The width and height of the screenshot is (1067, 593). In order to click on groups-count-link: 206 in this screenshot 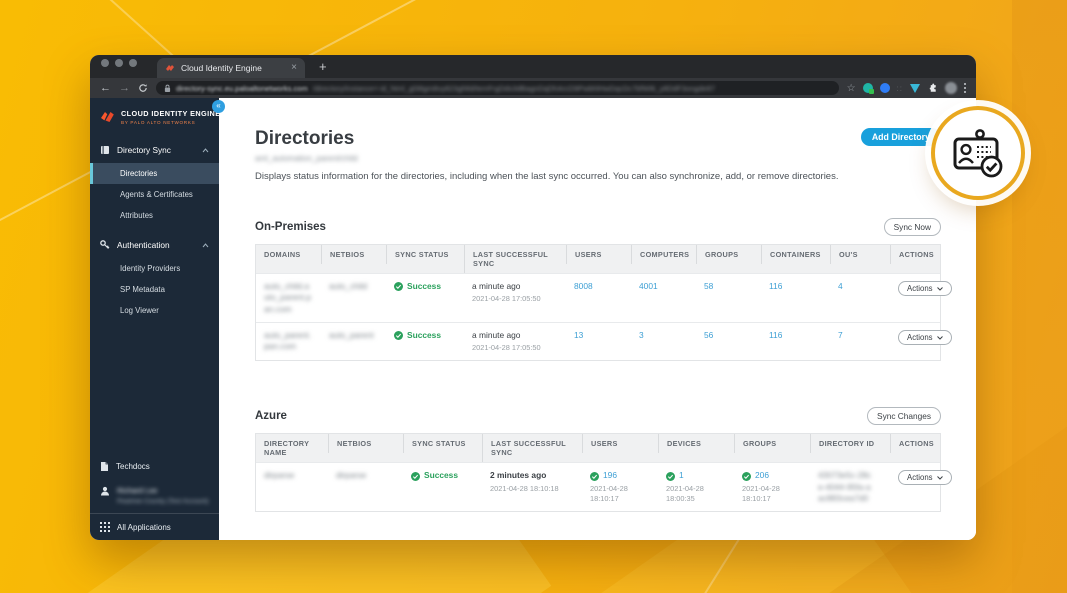, I will do `click(762, 475)`.